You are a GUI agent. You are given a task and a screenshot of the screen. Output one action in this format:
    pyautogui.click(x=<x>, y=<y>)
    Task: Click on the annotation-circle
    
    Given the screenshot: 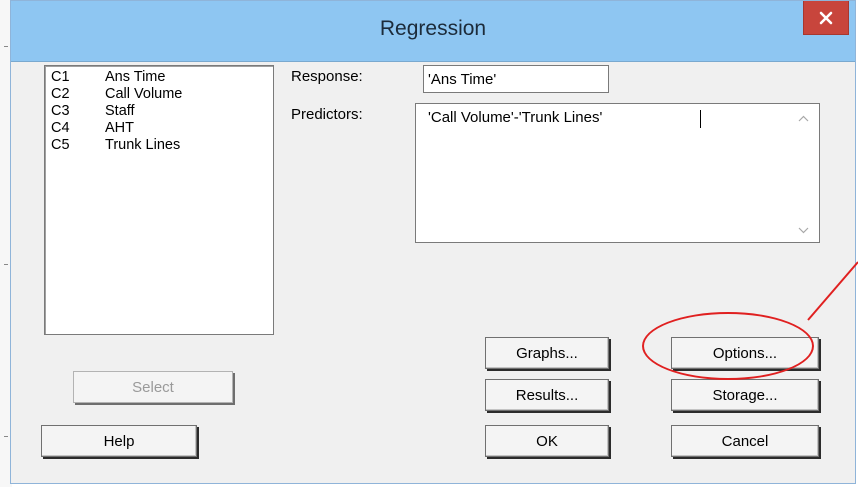 What is the action you would take?
    pyautogui.click(x=728, y=346)
    